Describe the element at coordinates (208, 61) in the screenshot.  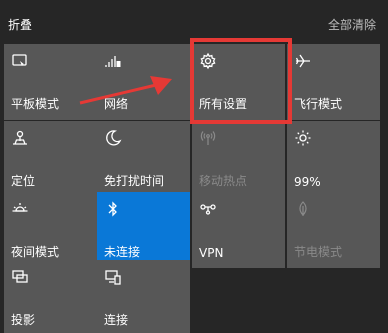
I see `gear-icon` at that location.